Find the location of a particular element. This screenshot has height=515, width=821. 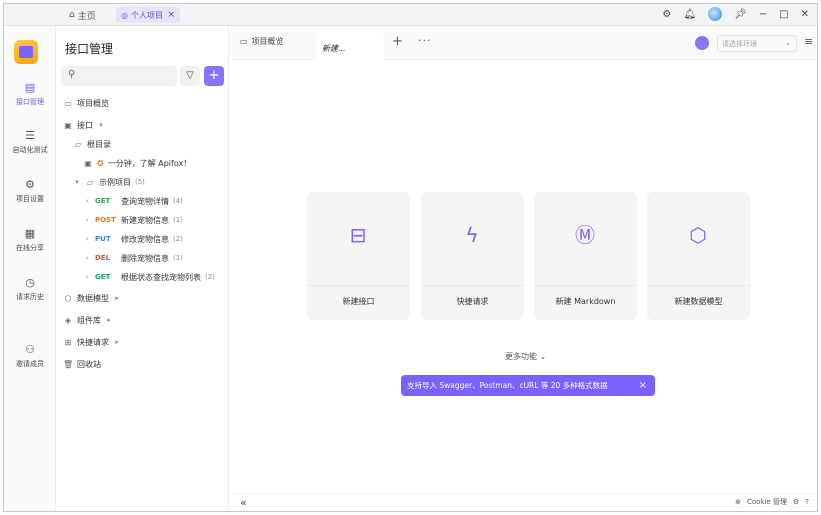

tree-label: 数据模型 is located at coordinates (93, 298).